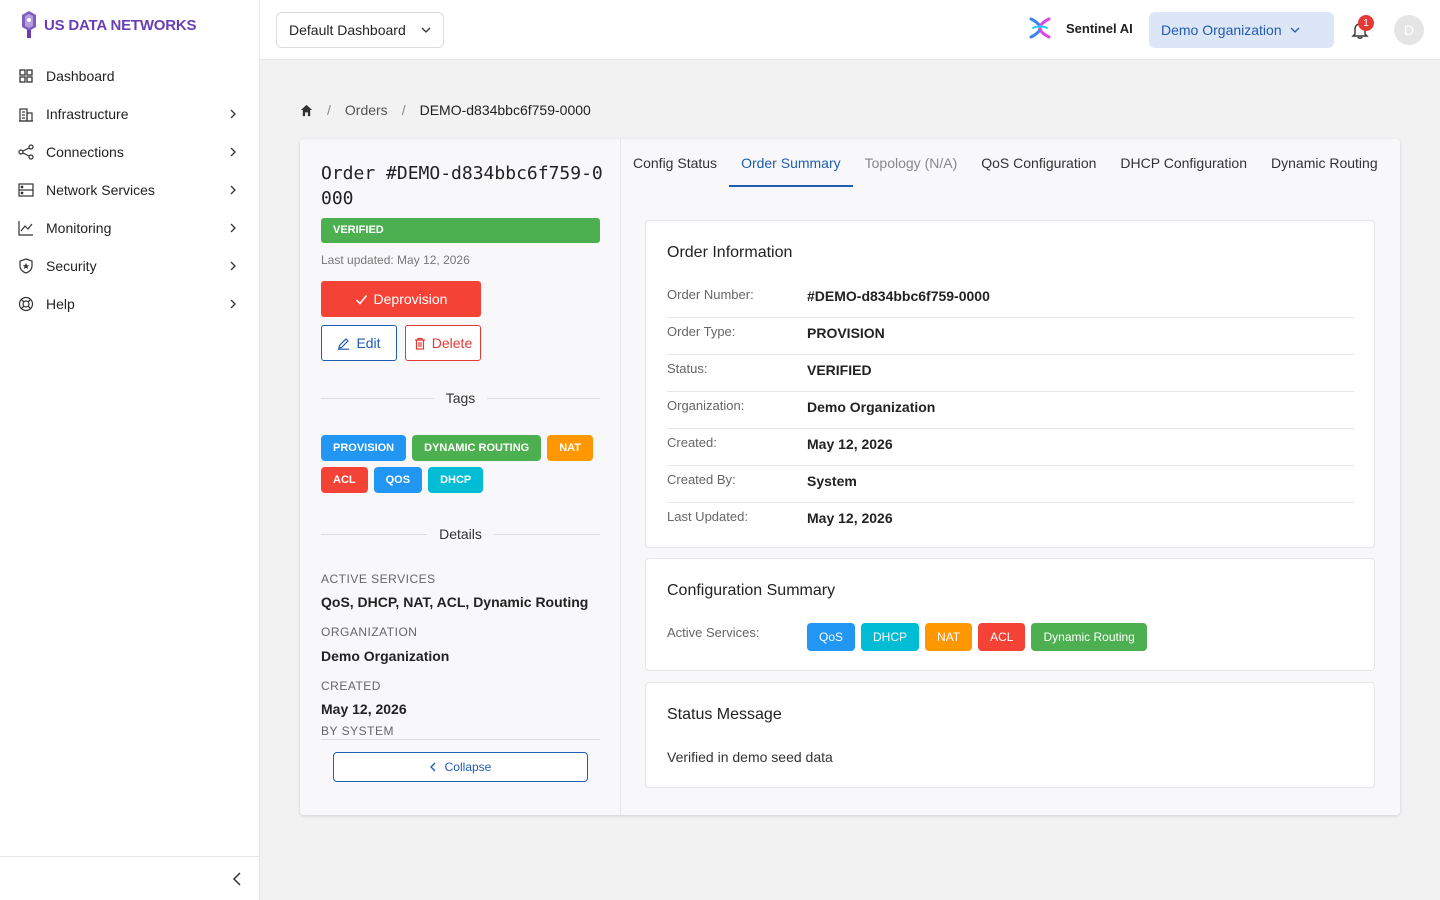 The height and width of the screenshot is (900, 1440). What do you see at coordinates (890, 637) in the screenshot?
I see `service-tag-dhcp: DHCP` at bounding box center [890, 637].